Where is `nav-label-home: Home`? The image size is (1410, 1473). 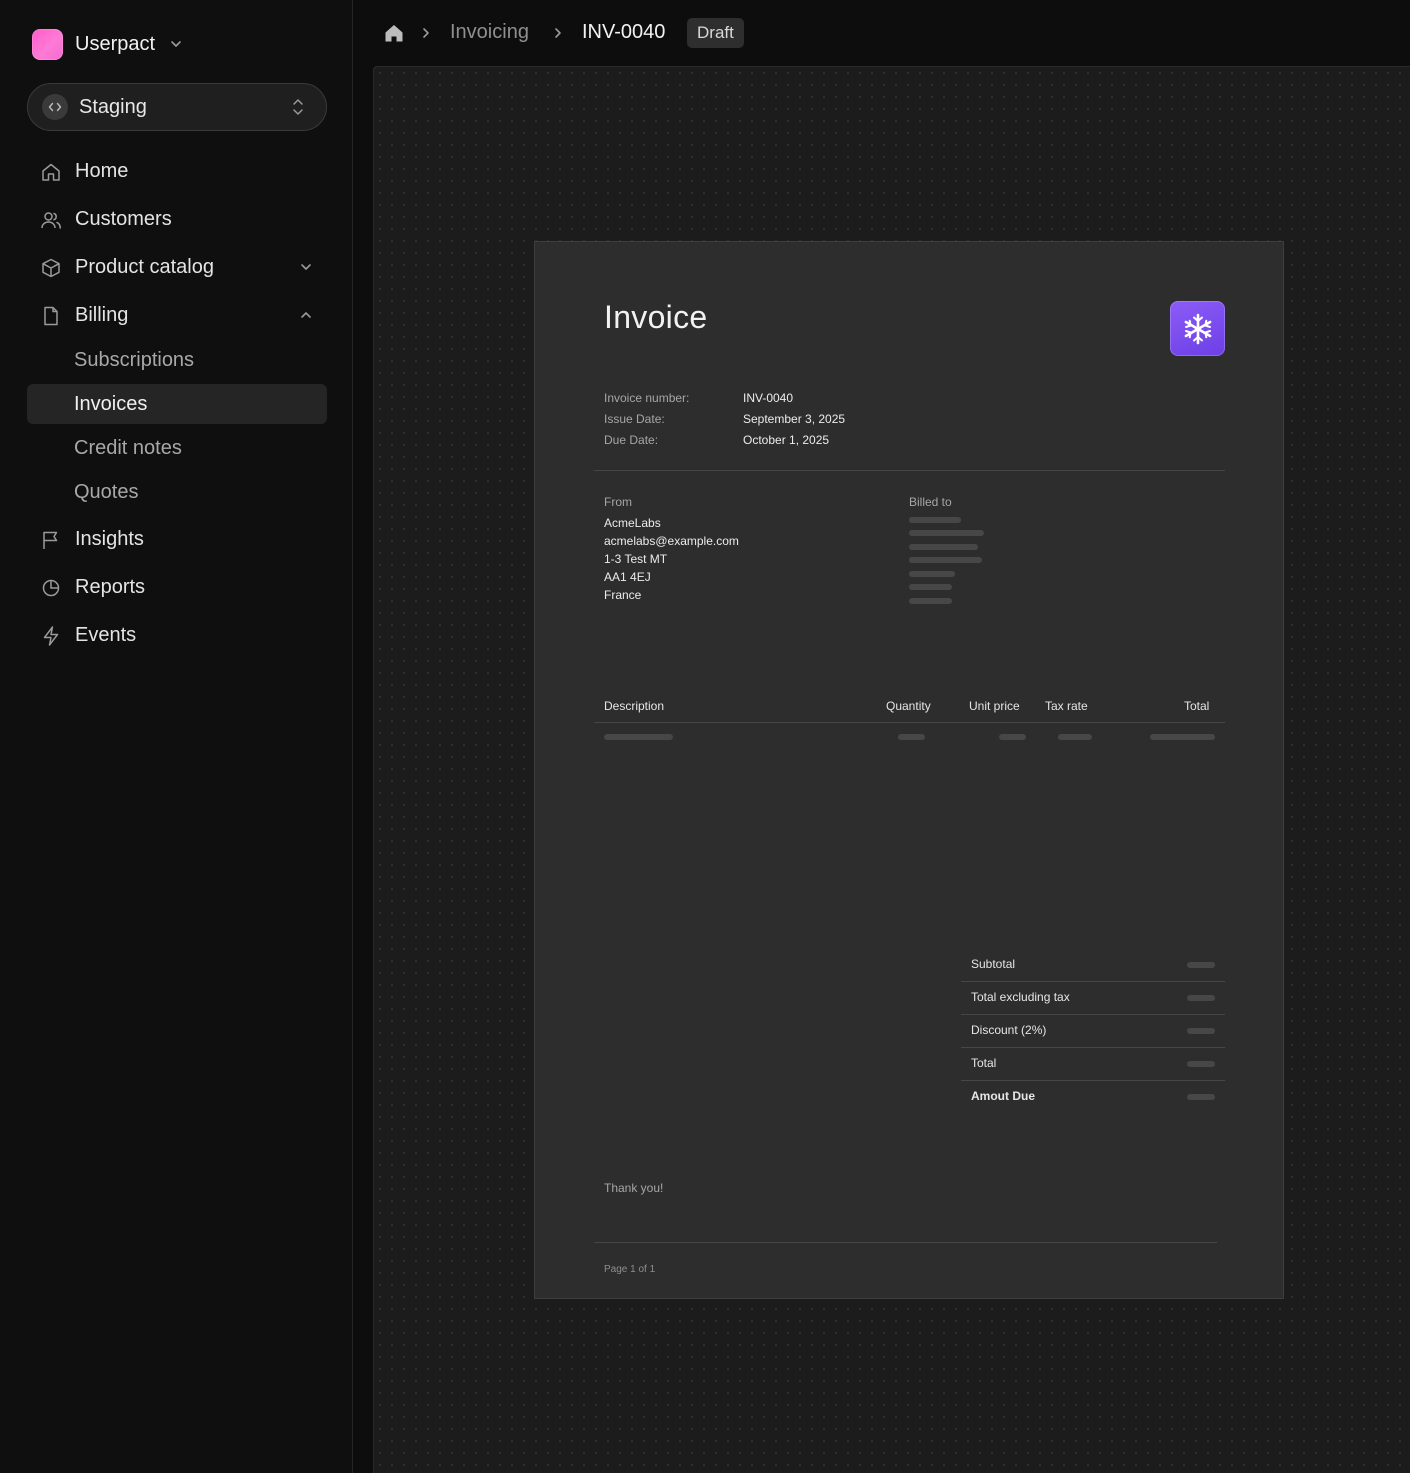
nav-label-home: Home is located at coordinates (102, 170).